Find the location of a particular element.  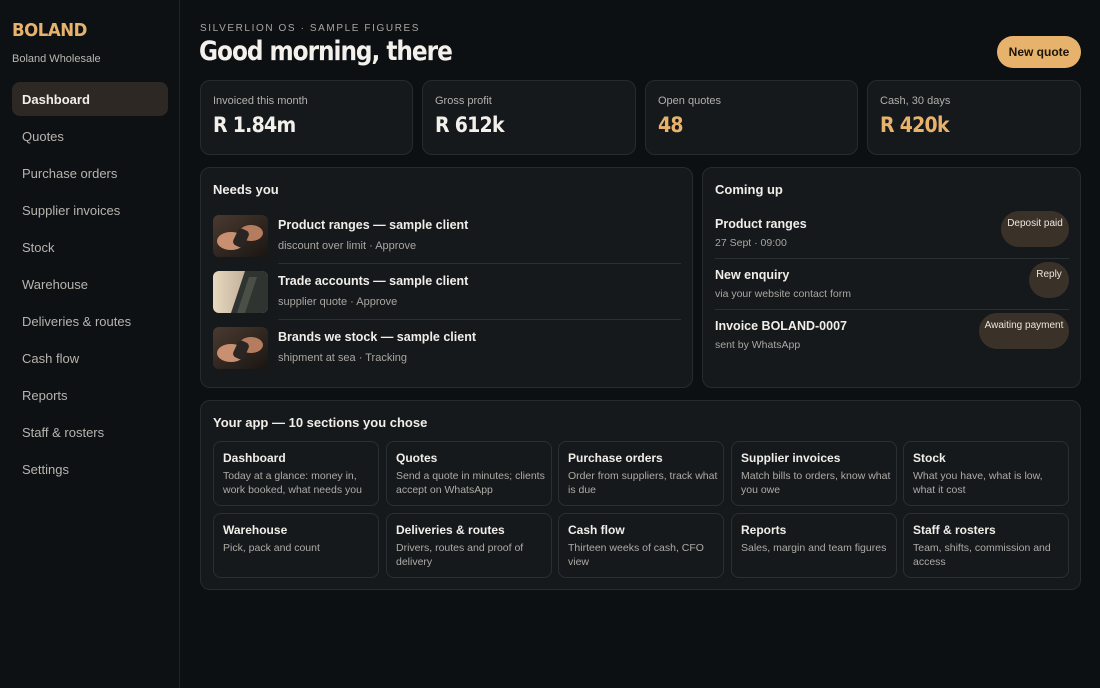

section-title: Warehouse is located at coordinates (255, 530).